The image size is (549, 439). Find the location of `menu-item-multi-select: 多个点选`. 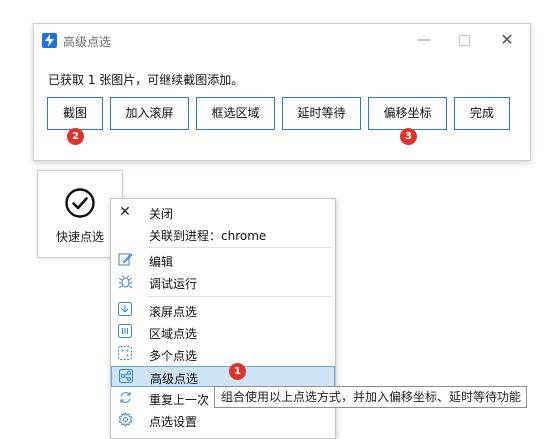

menu-item-multi-select: 多个点选 is located at coordinates (223, 354).